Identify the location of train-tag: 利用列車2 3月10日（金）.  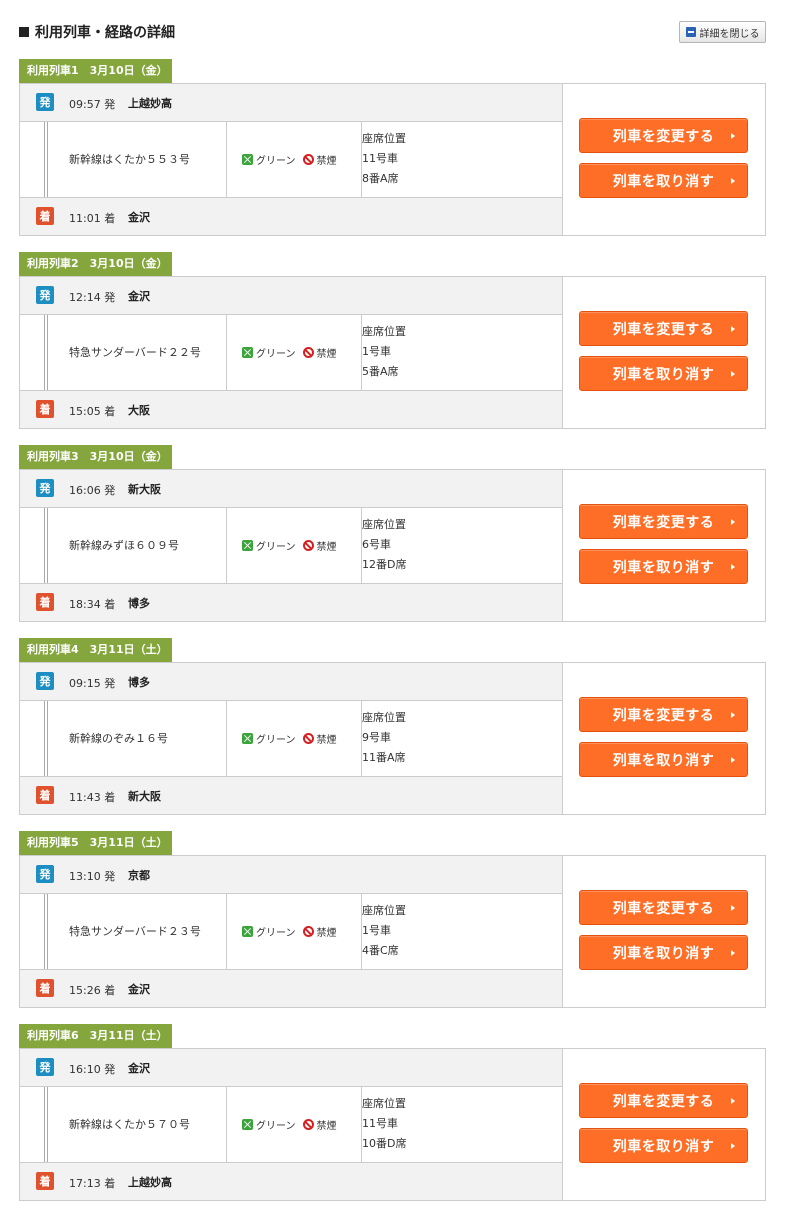
(95, 264).